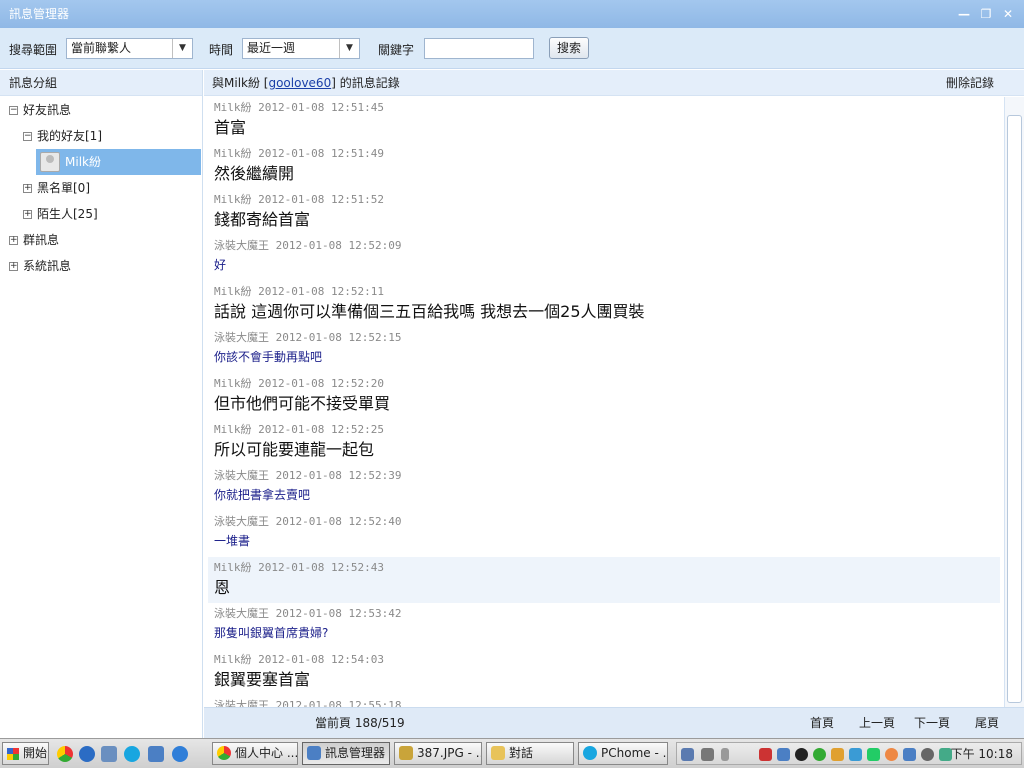  What do you see at coordinates (429, 311) in the screenshot?
I see `message-text: 話說 這週你可以準備個三五百給我嗎 我想去一個25人團買裝` at bounding box center [429, 311].